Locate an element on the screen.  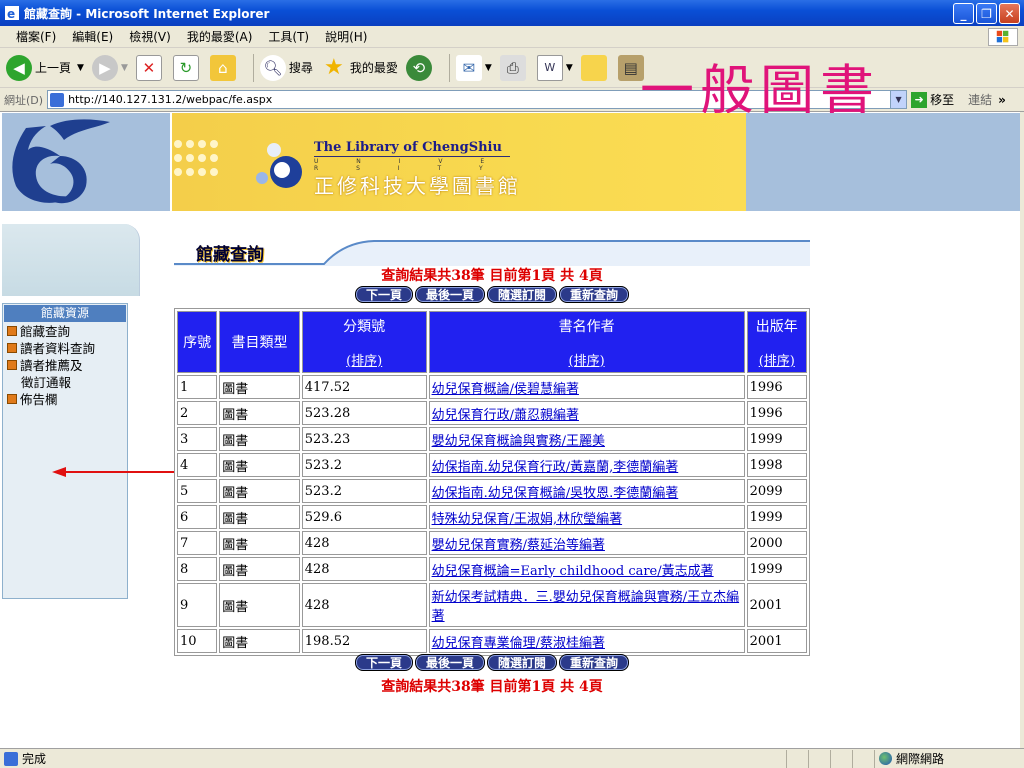
edit-button: W ▼ is located at coordinates (554, 67).